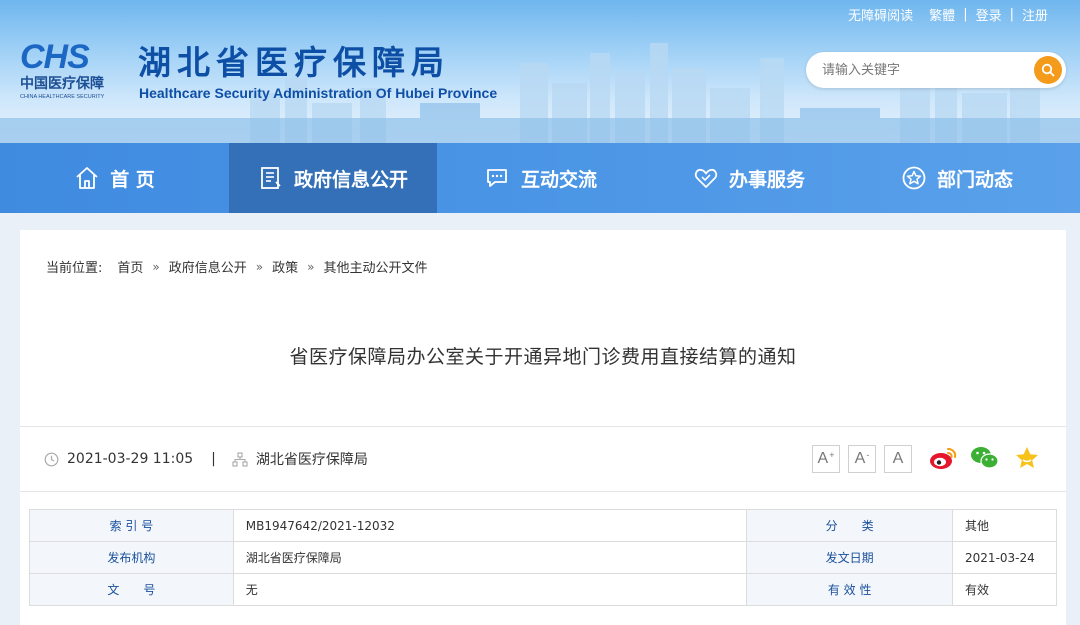 The height and width of the screenshot is (625, 1080). Describe the element at coordinates (208, 266) in the screenshot. I see `breadcrumb-item-gov-info: 政府信息公开` at that location.